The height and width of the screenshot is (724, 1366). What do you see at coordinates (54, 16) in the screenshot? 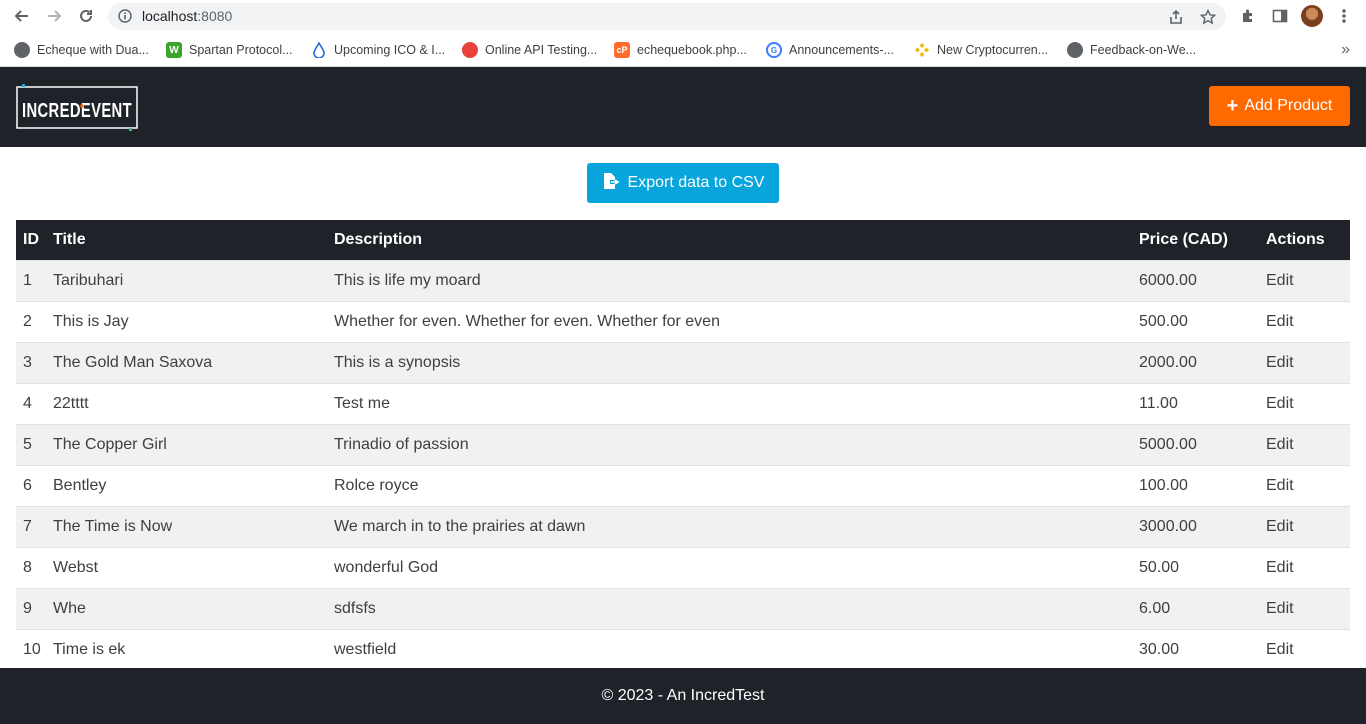
I see `forward-icon` at bounding box center [54, 16].